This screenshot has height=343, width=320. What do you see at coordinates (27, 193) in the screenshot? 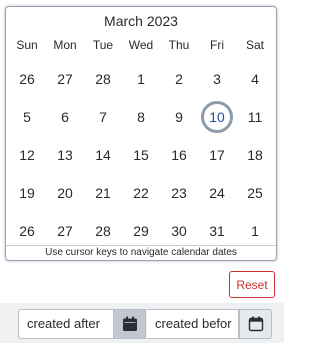
I see `day-cell: 19` at bounding box center [27, 193].